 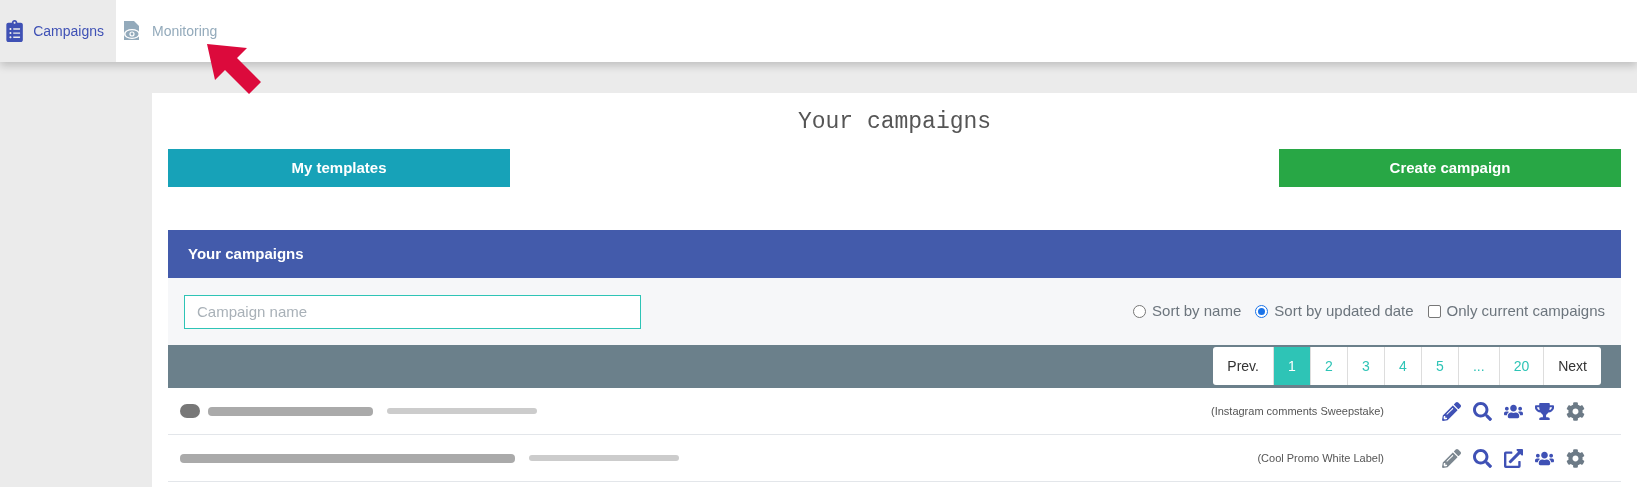 What do you see at coordinates (1402, 366) in the screenshot?
I see `page-link: 4` at bounding box center [1402, 366].